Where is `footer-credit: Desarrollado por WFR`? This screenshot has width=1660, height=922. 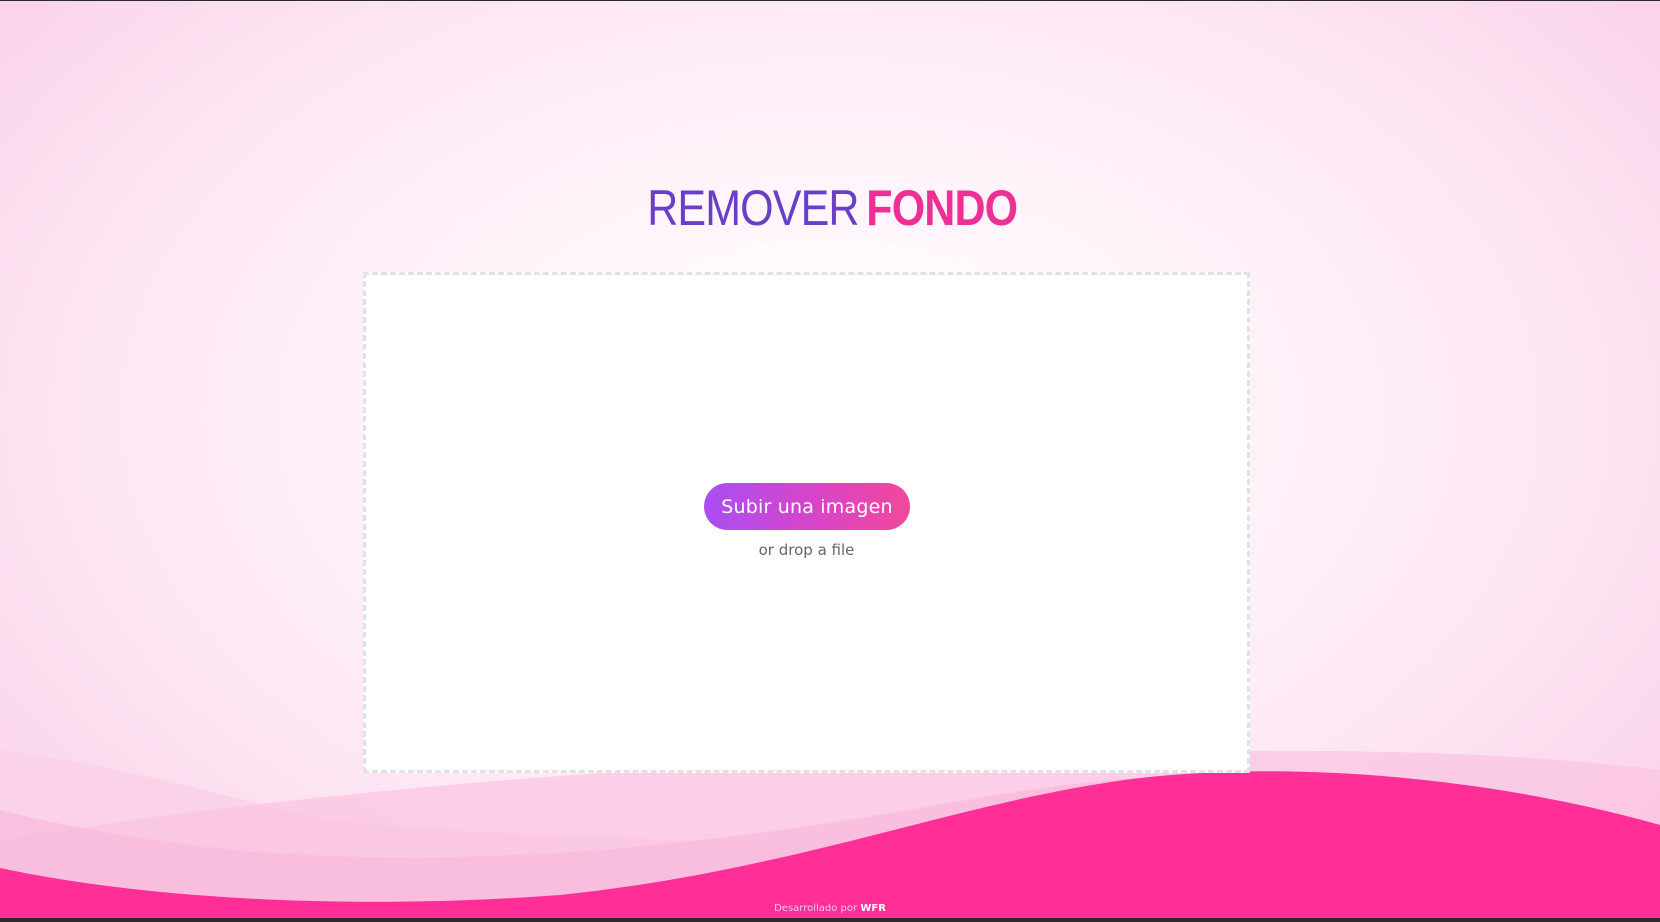
footer-credit: Desarrollado por WFR is located at coordinates (830, 908).